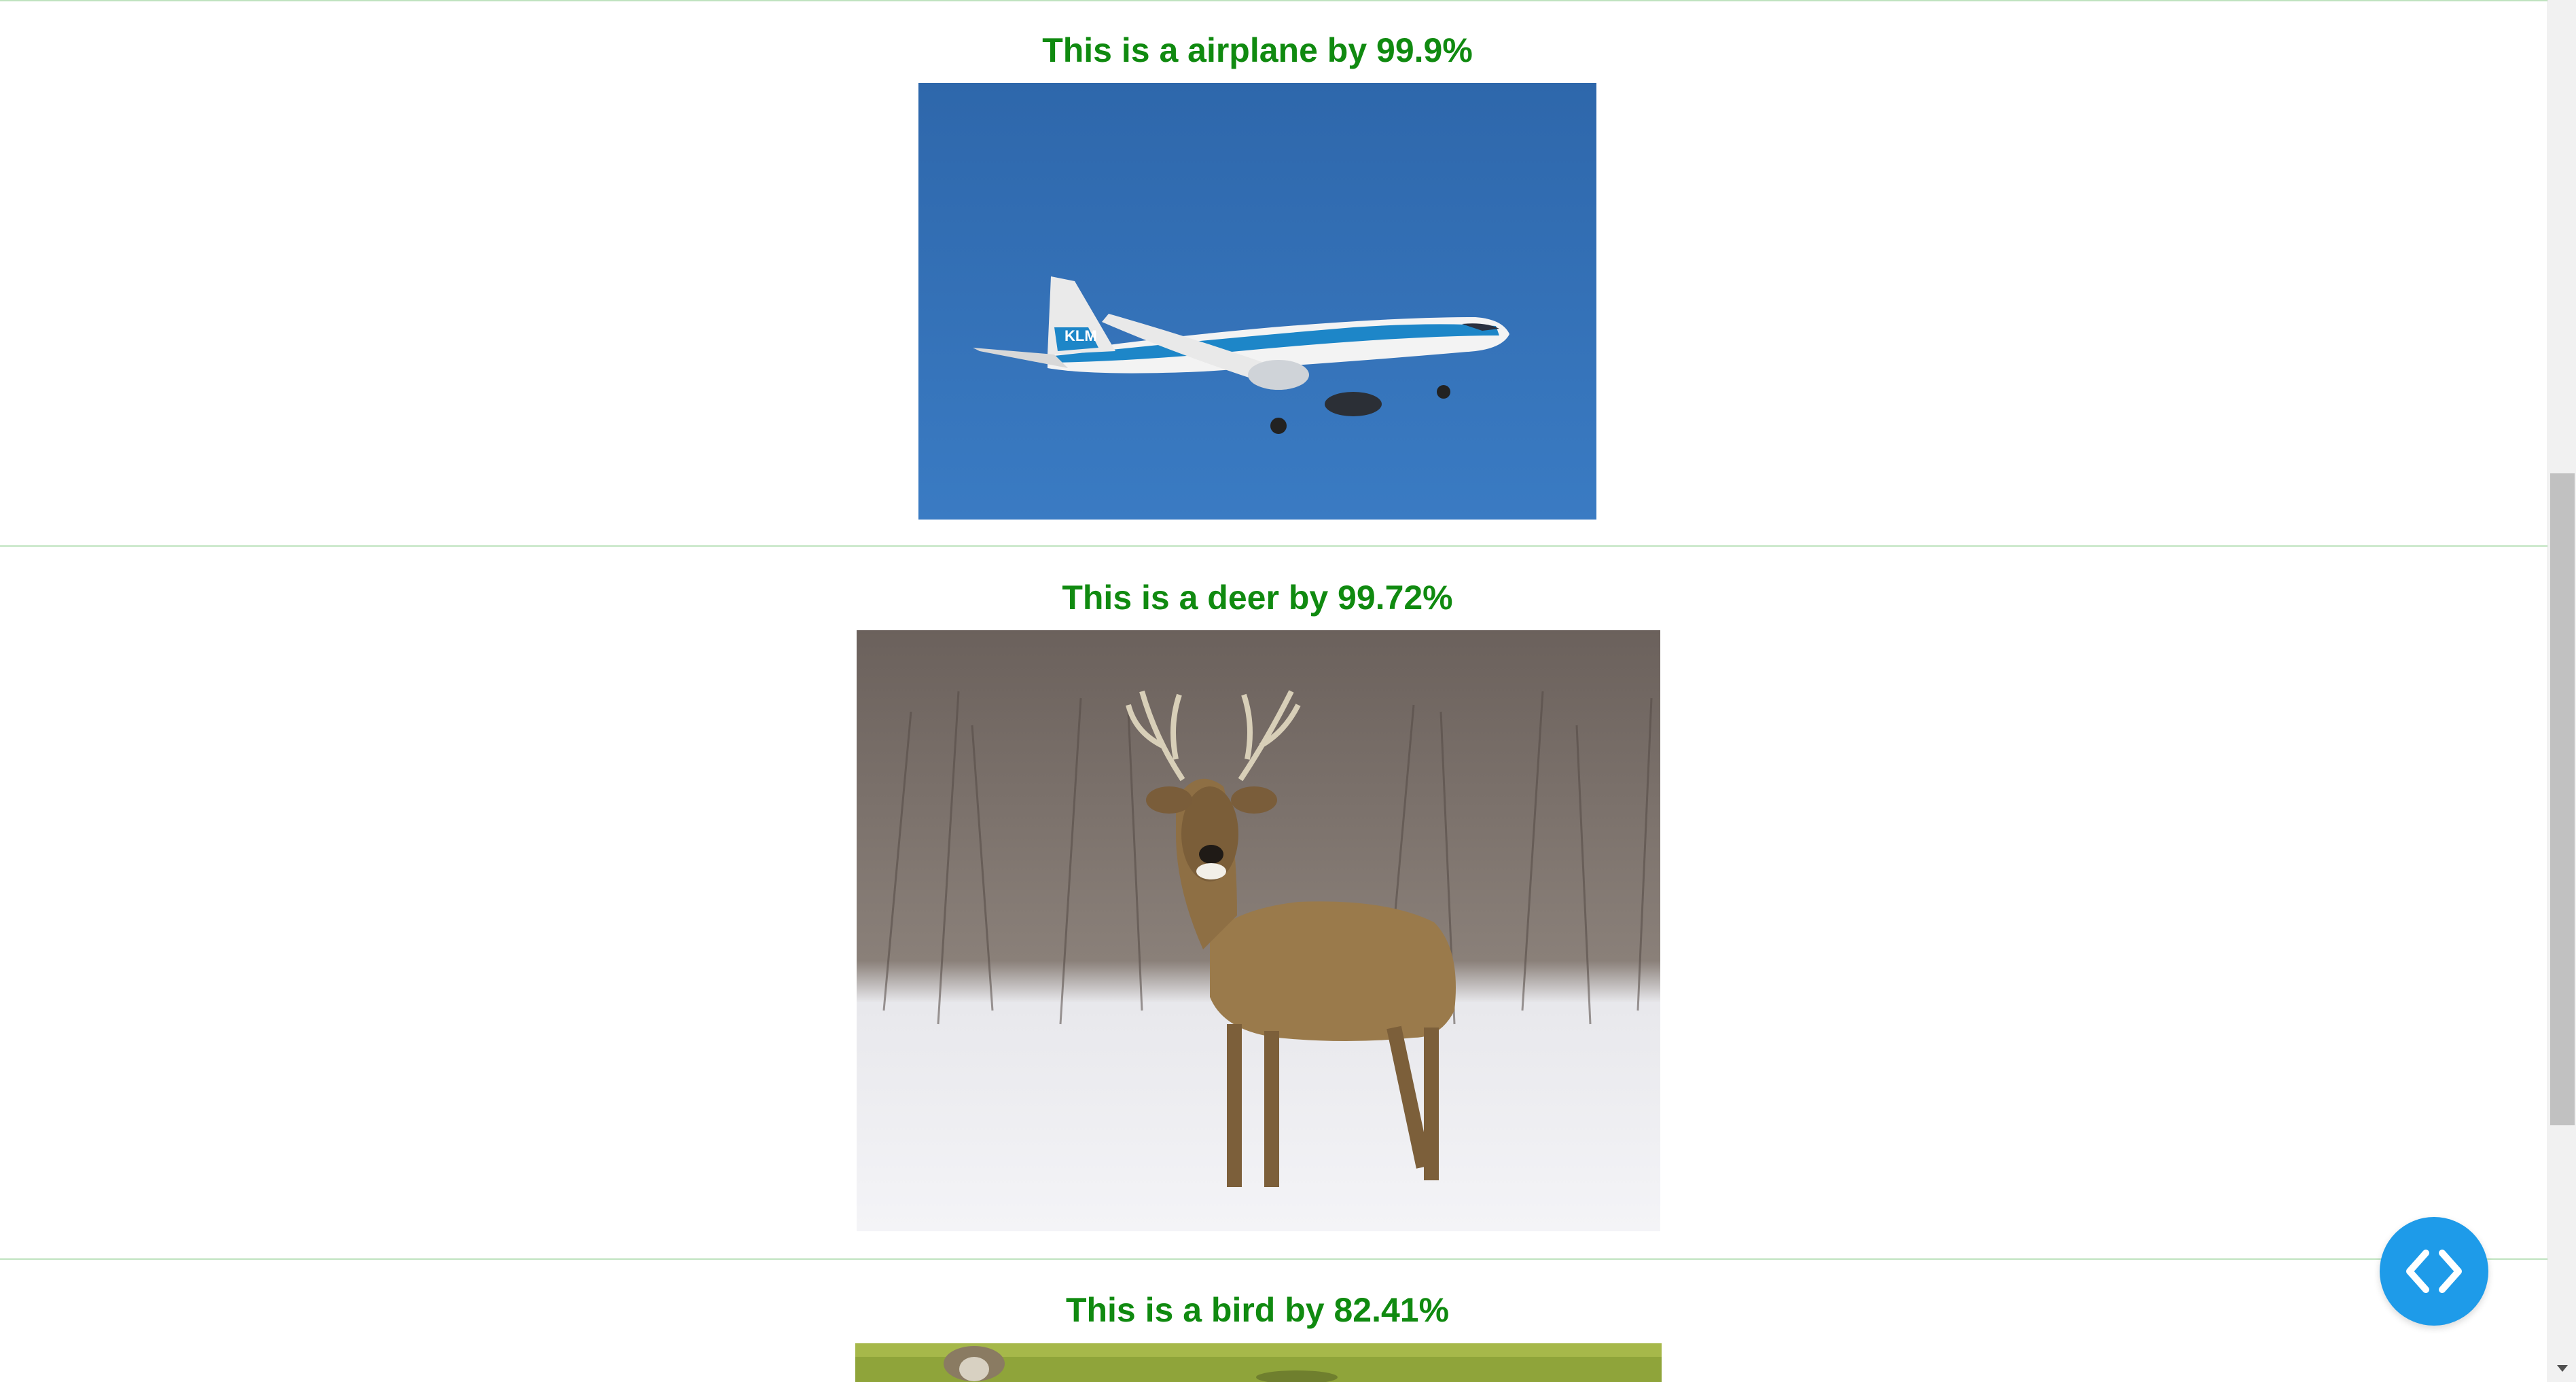 The width and height of the screenshot is (2576, 1382). I want to click on bird-photo, so click(1258, 1362).